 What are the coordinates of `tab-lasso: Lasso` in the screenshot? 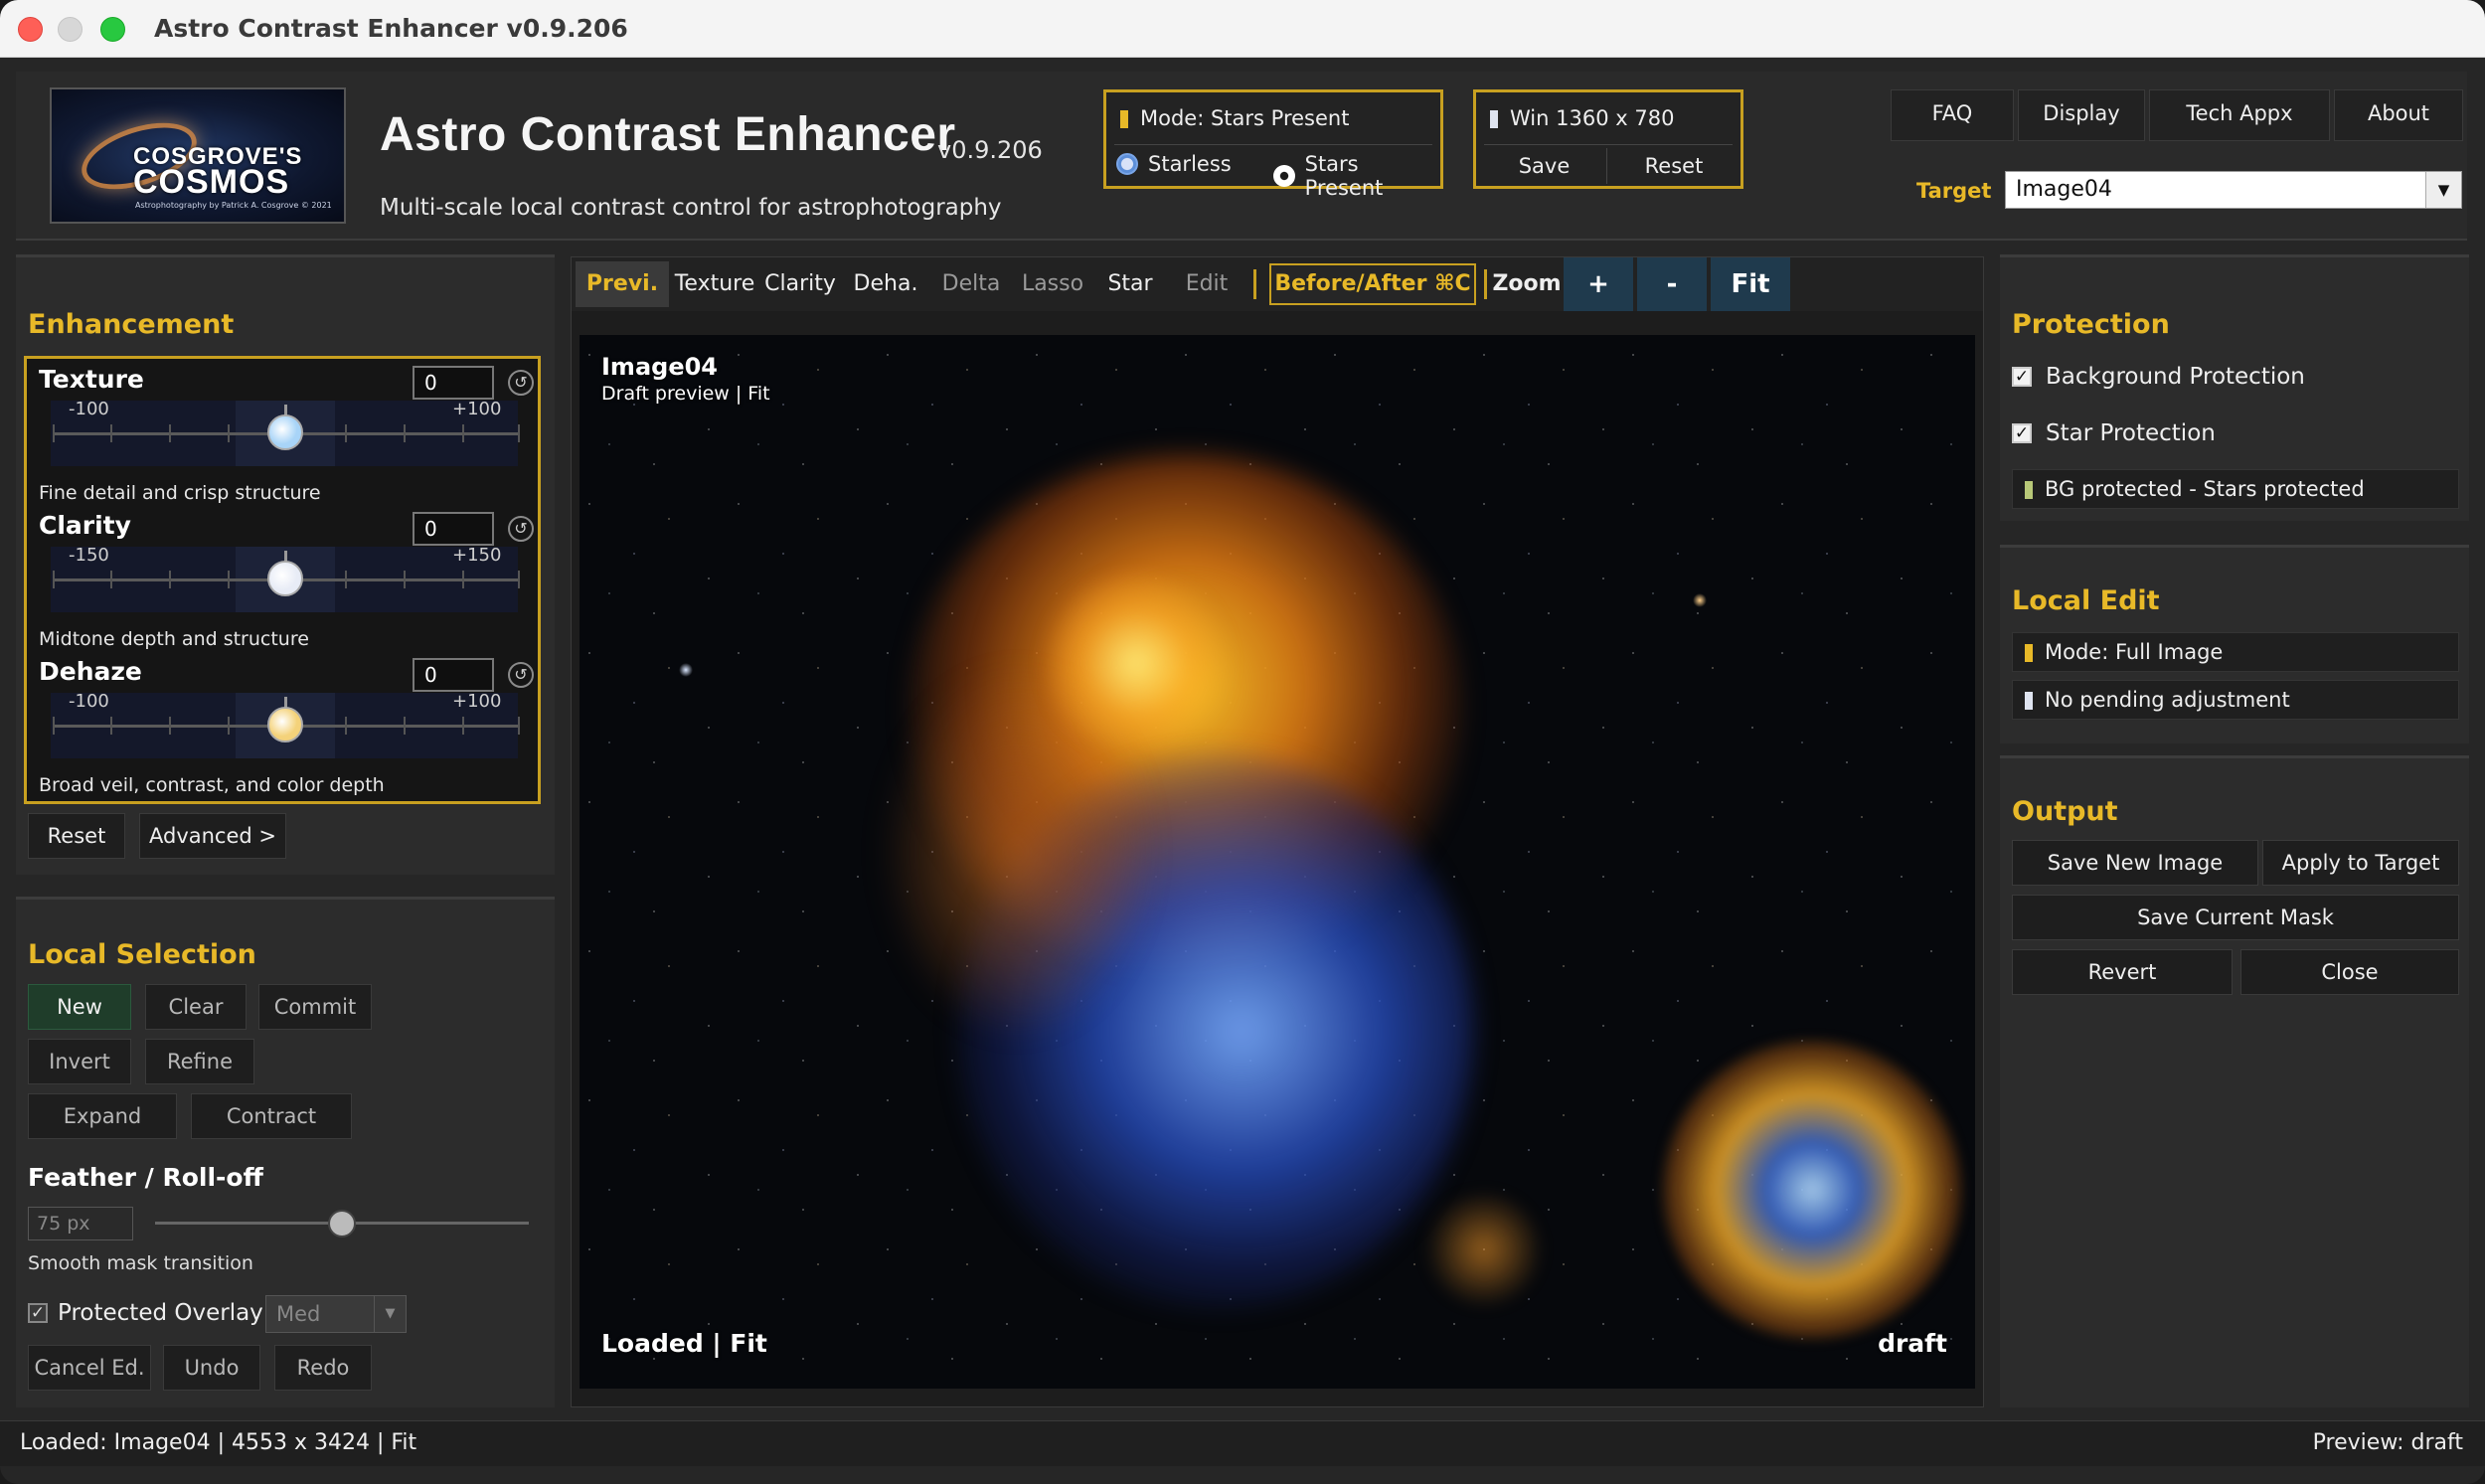 It's located at (1052, 284).